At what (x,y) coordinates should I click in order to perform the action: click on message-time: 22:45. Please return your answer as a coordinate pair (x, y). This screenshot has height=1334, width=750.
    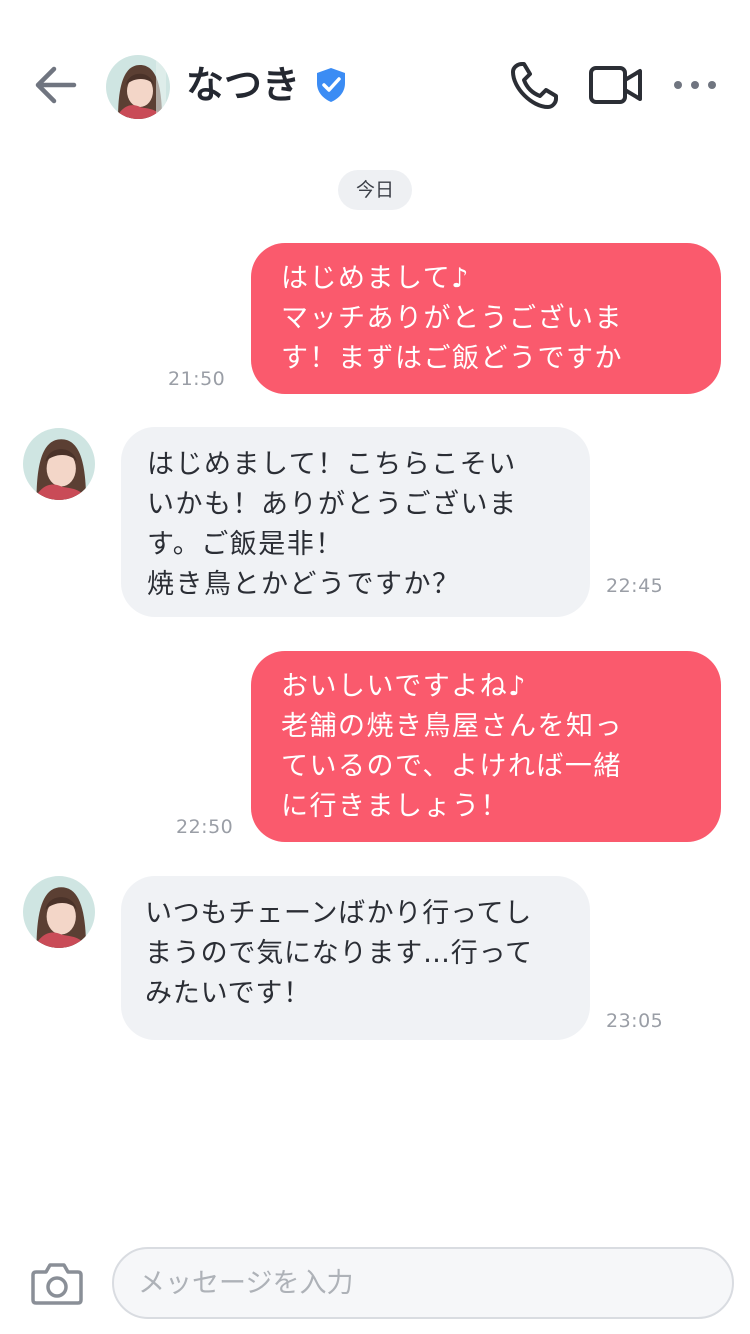
    Looking at the image, I should click on (635, 586).